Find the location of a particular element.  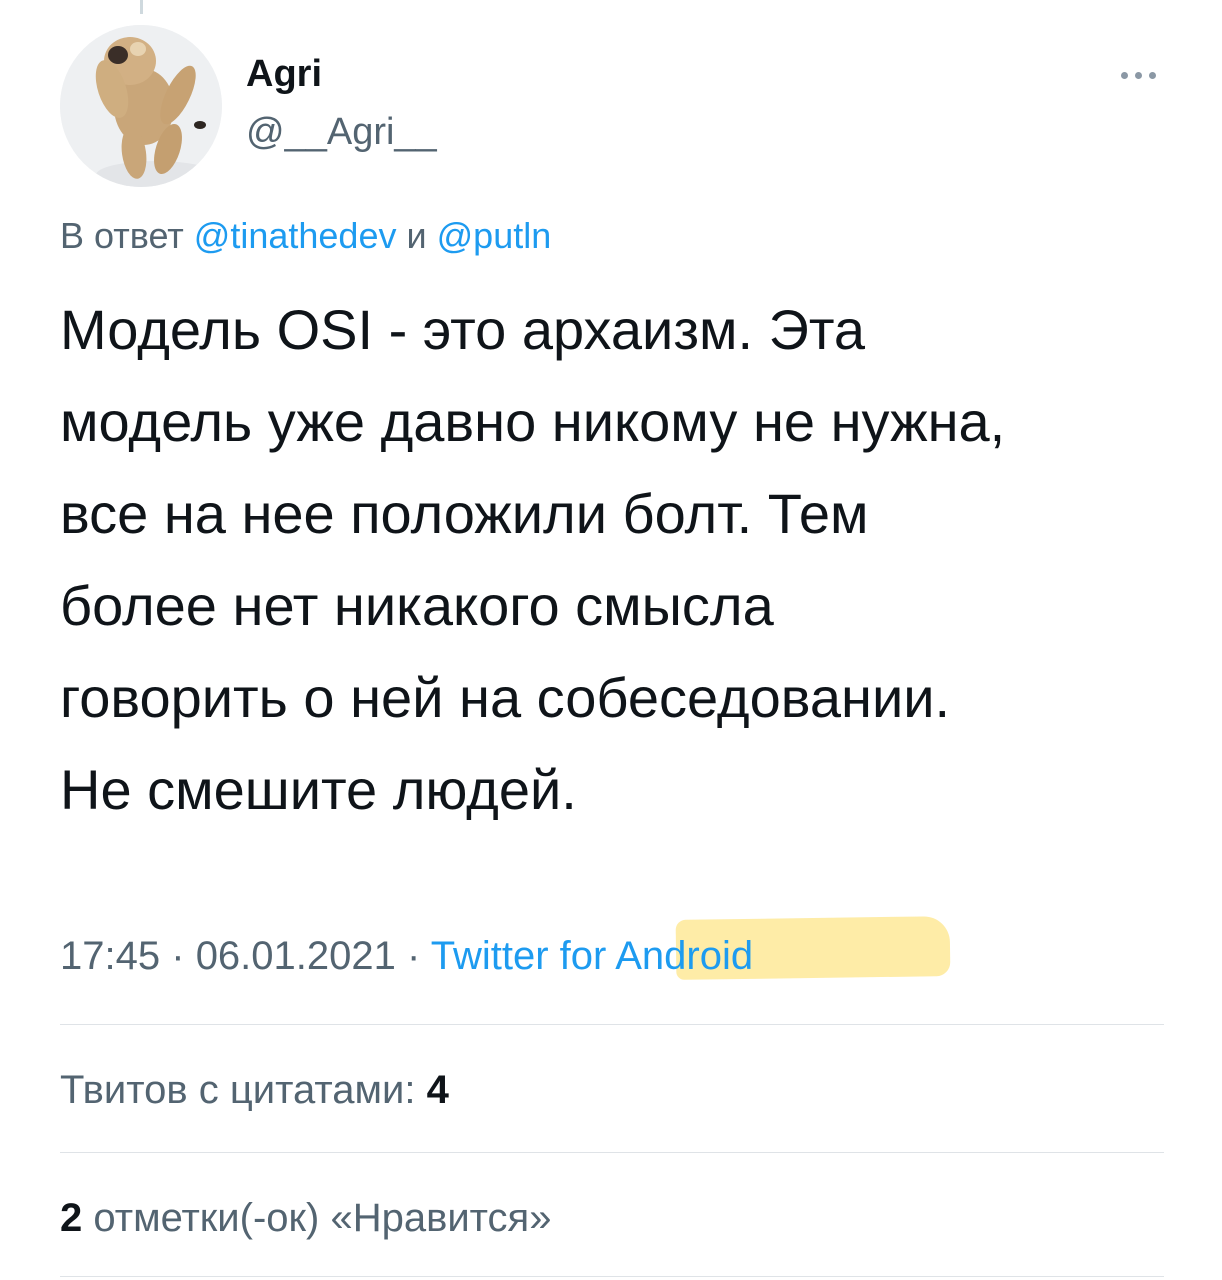

quote-tweets-label: Твитов с цитатами: is located at coordinates (238, 1090).